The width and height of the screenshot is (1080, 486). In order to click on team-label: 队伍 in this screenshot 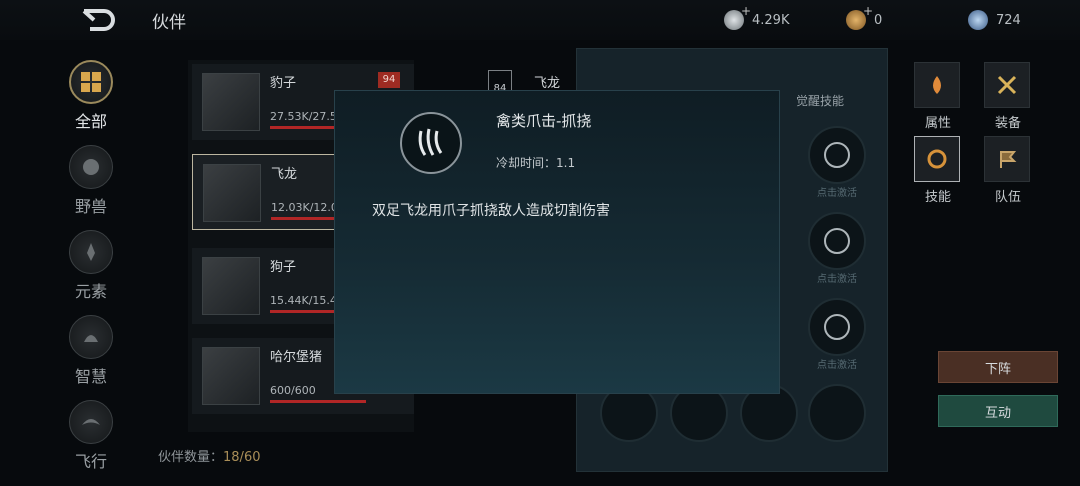, I will do `click(1007, 197)`.